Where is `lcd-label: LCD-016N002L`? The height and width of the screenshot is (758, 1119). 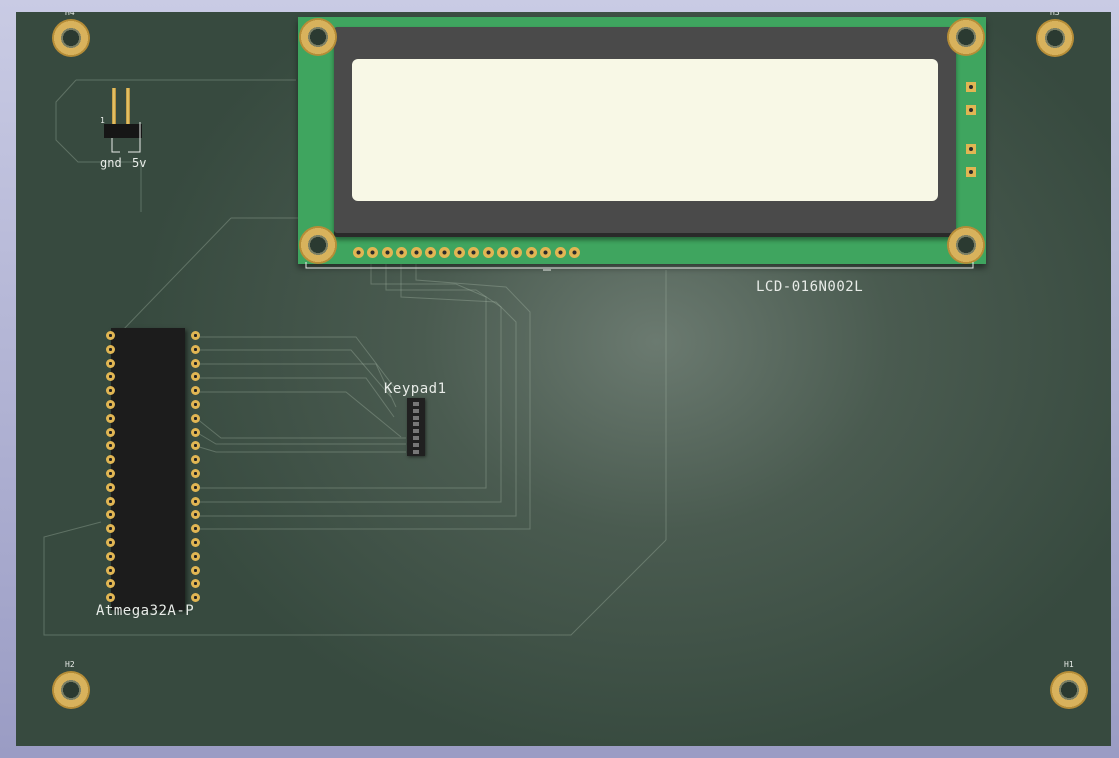 lcd-label: LCD-016N002L is located at coordinates (810, 287).